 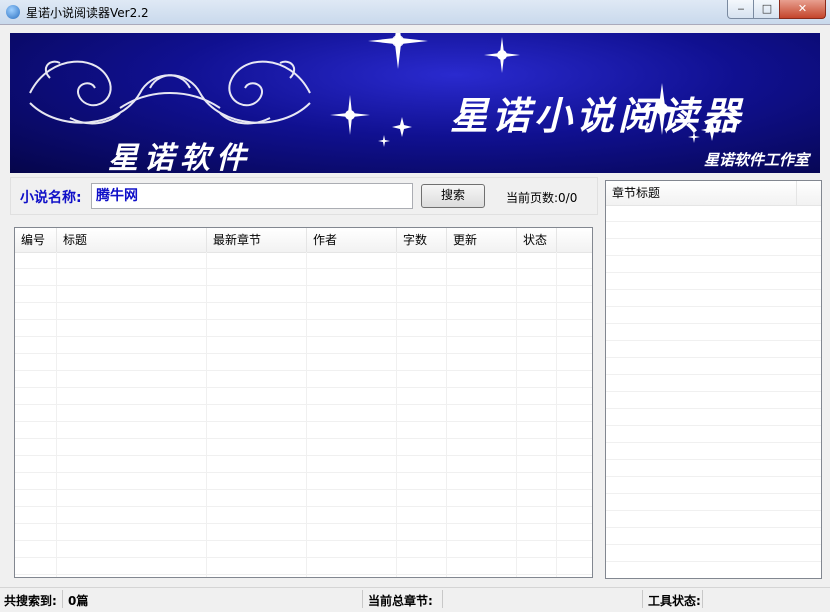 What do you see at coordinates (180, 157) in the screenshot?
I see `banner-brand: 星诺软件` at bounding box center [180, 157].